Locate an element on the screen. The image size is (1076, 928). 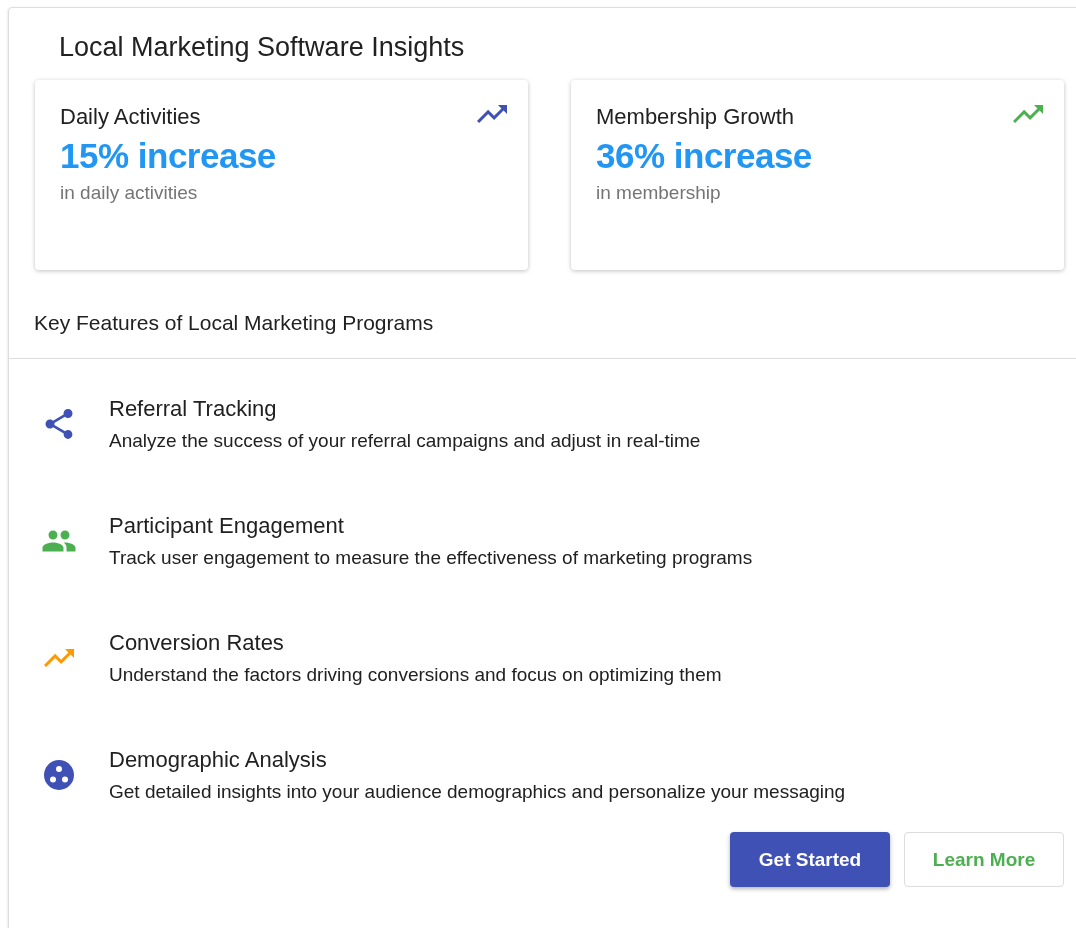
feature-title: Participant Engagement is located at coordinates (227, 526).